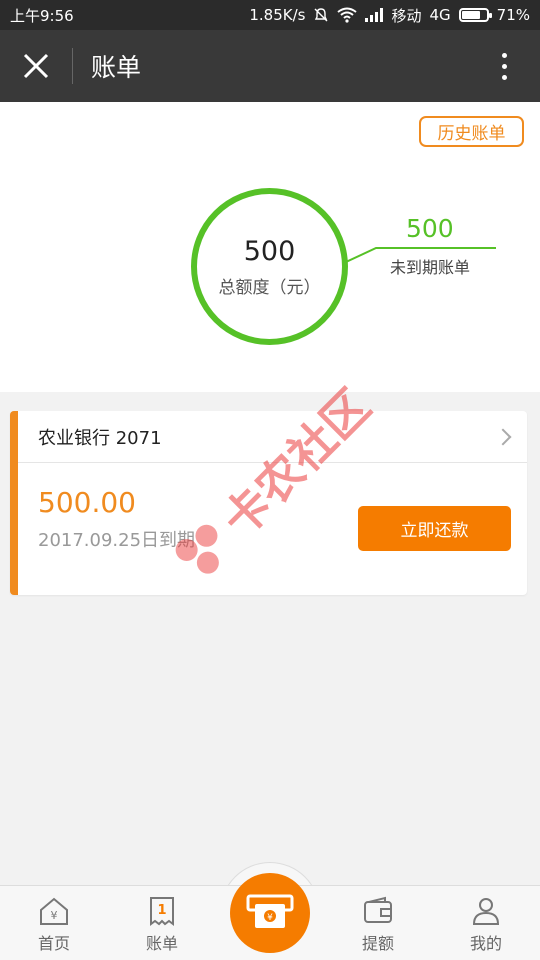 The image size is (540, 960). I want to click on battery-percent: 71%, so click(513, 15).